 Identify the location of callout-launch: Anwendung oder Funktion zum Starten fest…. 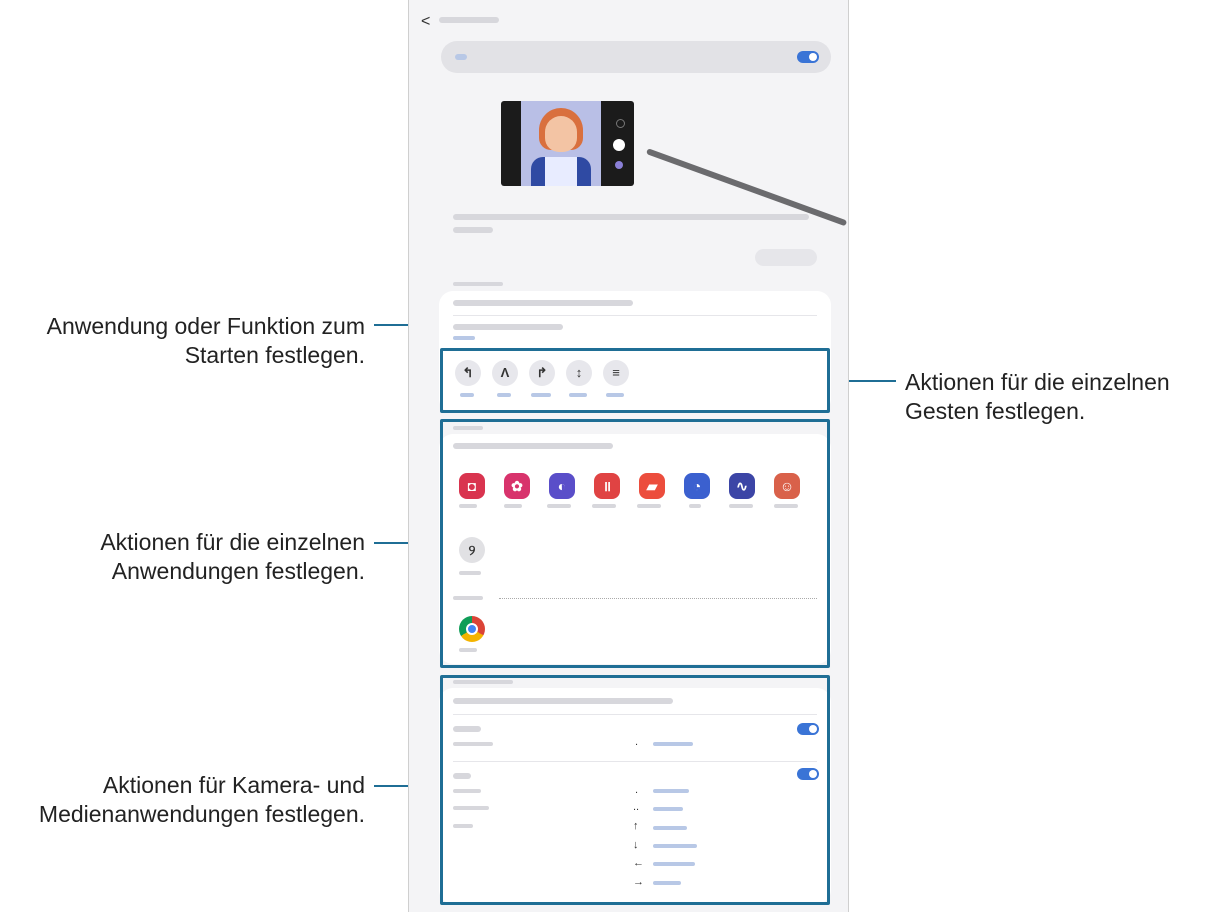
(205, 340).